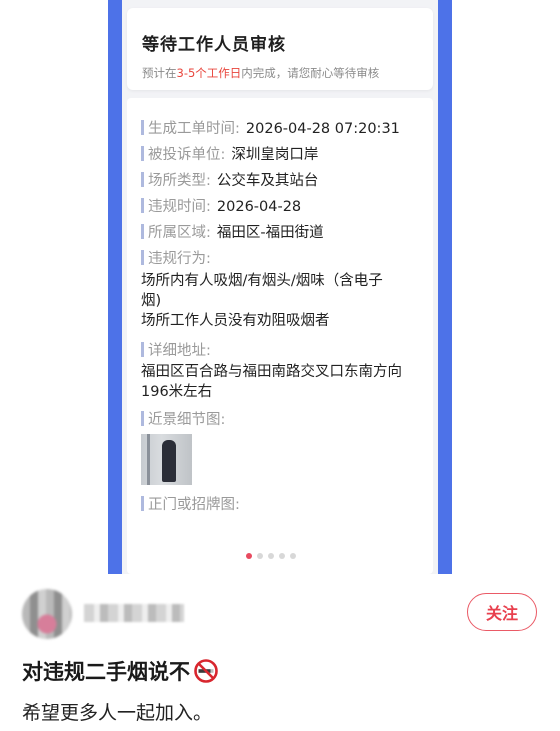 Image resolution: width=560 pixels, height=731 pixels. What do you see at coordinates (270, 233) in the screenshot?
I see `field-value: 福田区-福田街道` at bounding box center [270, 233].